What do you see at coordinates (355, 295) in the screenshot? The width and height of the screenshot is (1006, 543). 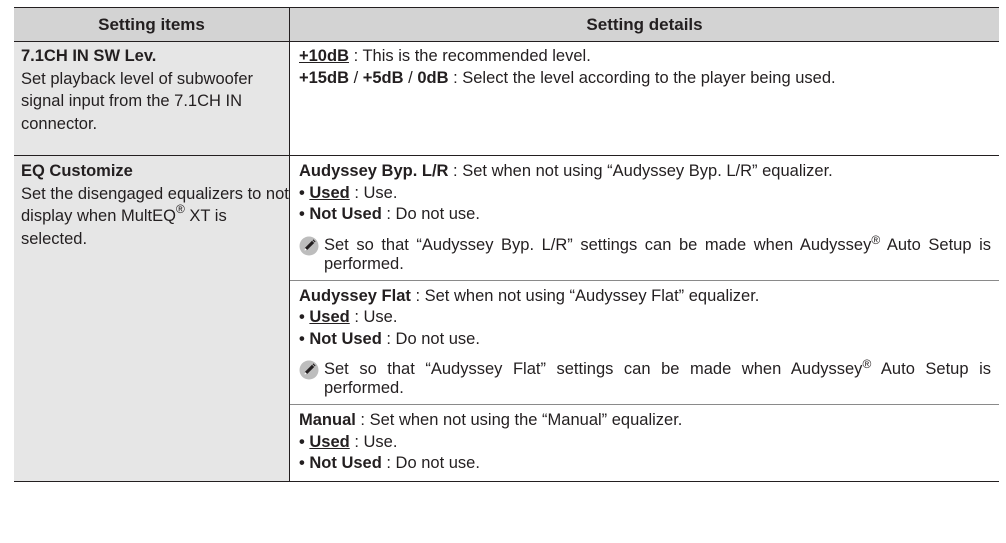 I see `section-name: Audyssey Flat` at bounding box center [355, 295].